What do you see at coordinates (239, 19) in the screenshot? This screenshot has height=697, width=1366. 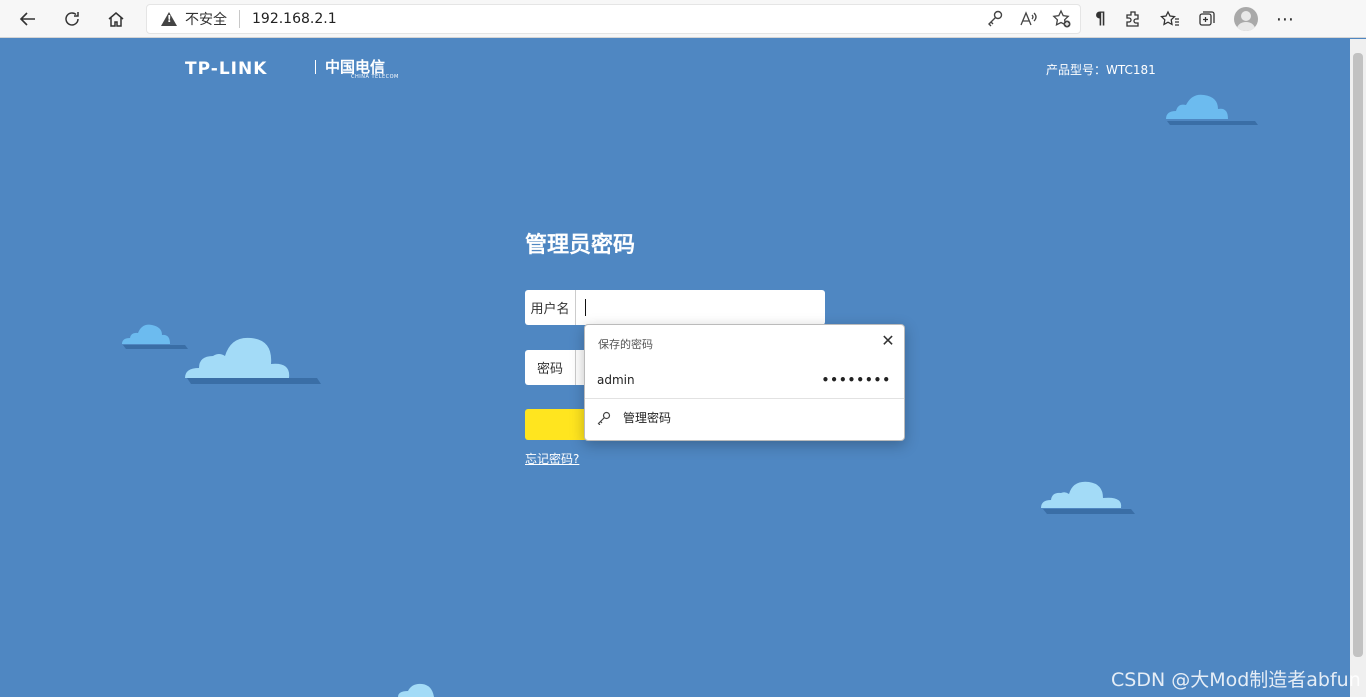 I see `address-separator` at bounding box center [239, 19].